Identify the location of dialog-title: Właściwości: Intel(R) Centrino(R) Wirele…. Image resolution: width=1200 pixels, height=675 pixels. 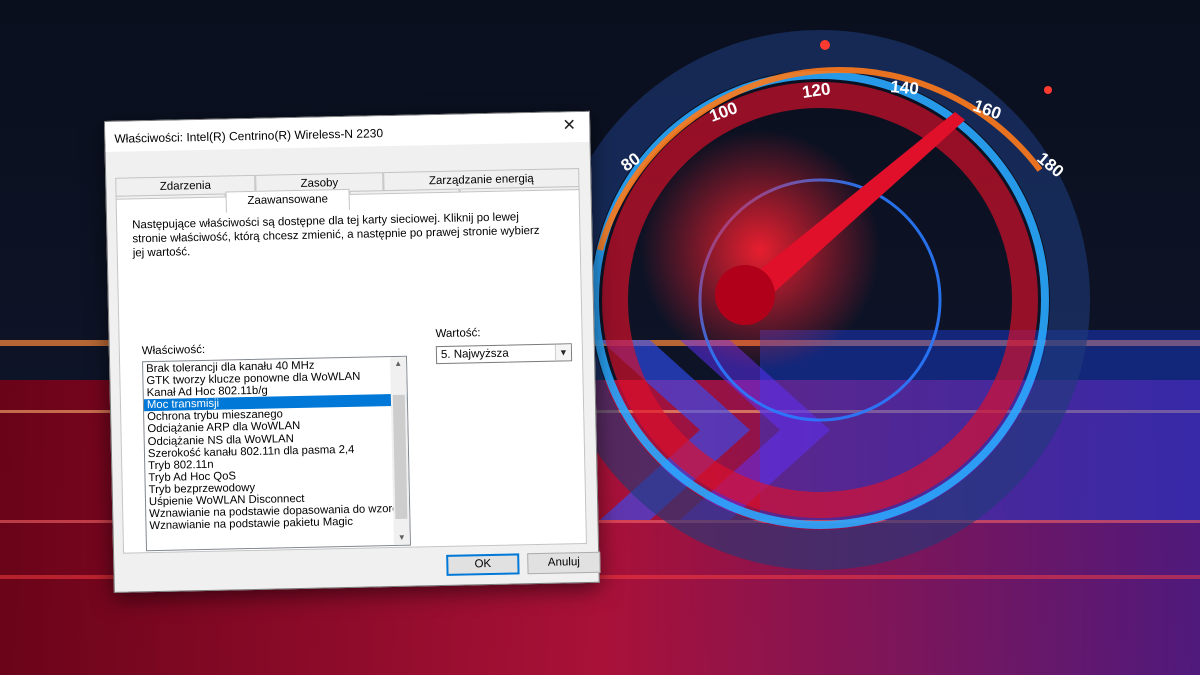
(249, 136).